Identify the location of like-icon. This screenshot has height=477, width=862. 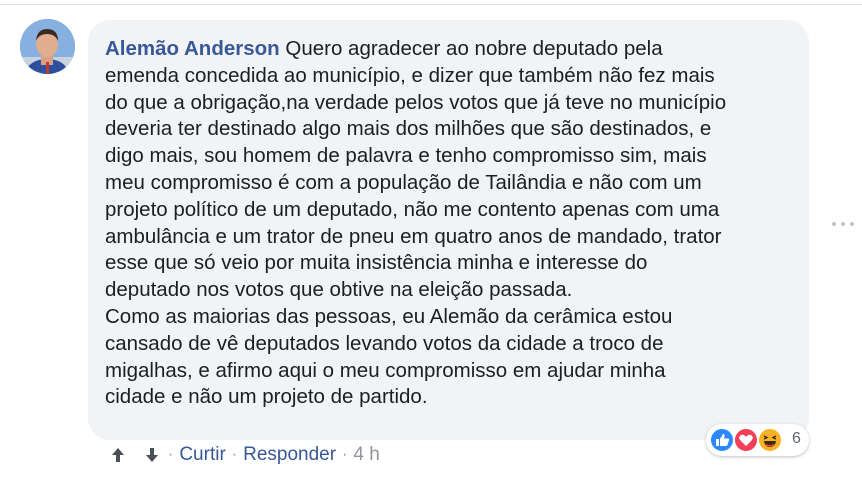
(722, 440).